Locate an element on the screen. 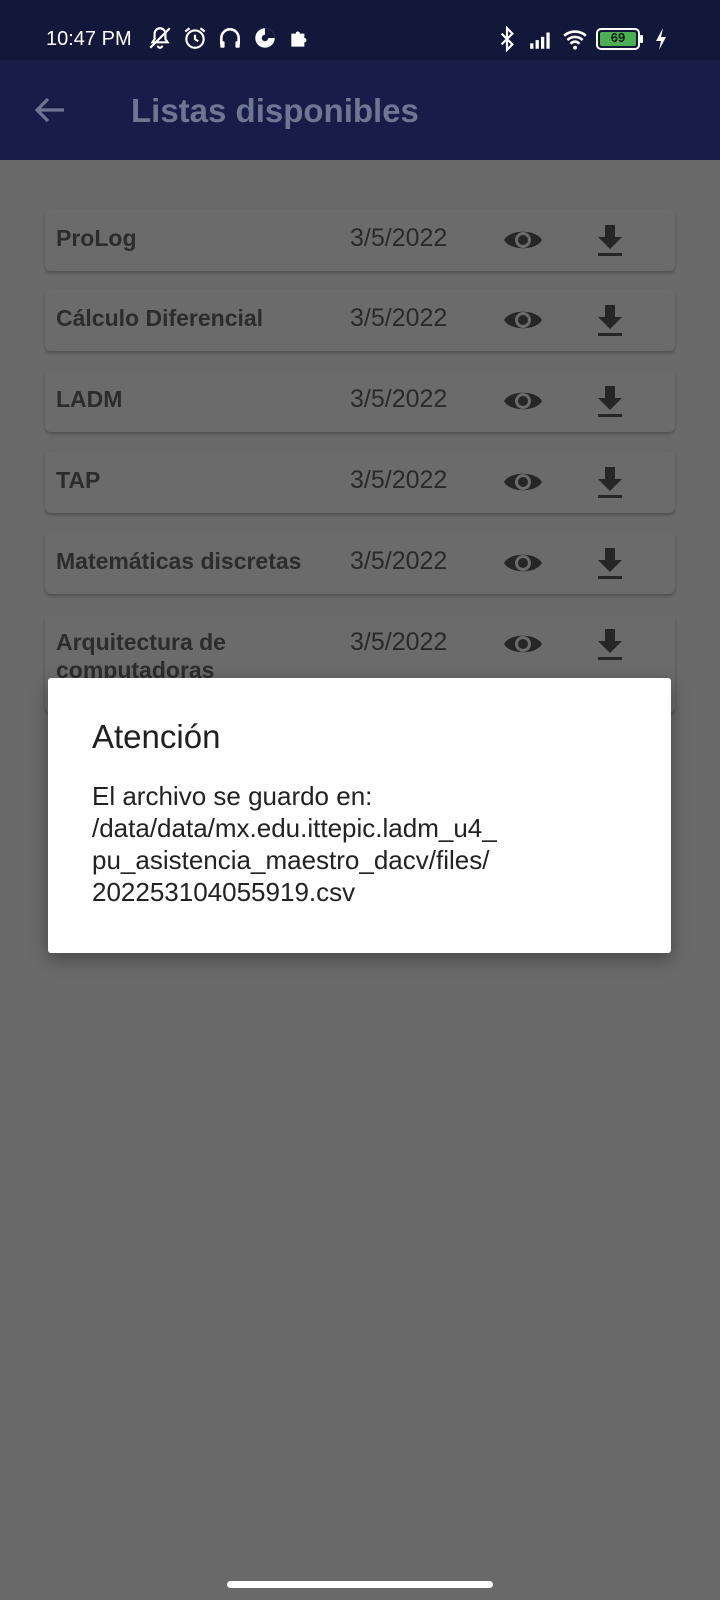  dialog-title: Atención is located at coordinates (156, 736).